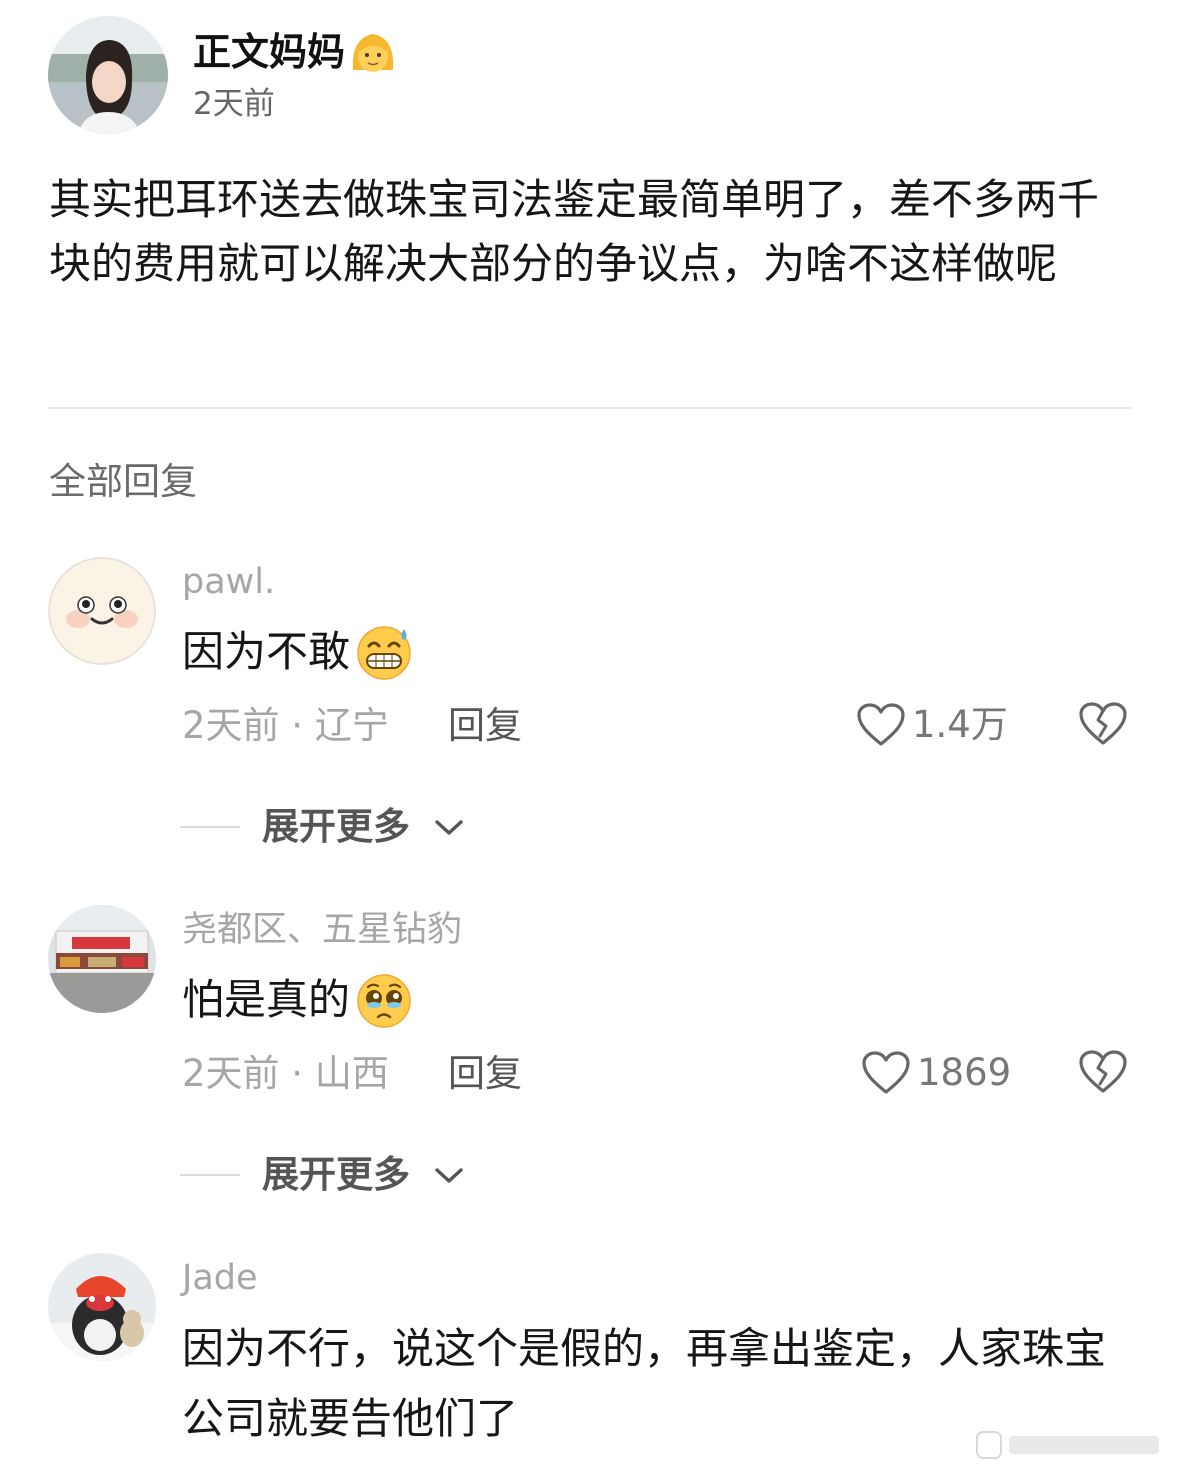  What do you see at coordinates (964, 1072) in the screenshot?
I see `like-count: 1869` at bounding box center [964, 1072].